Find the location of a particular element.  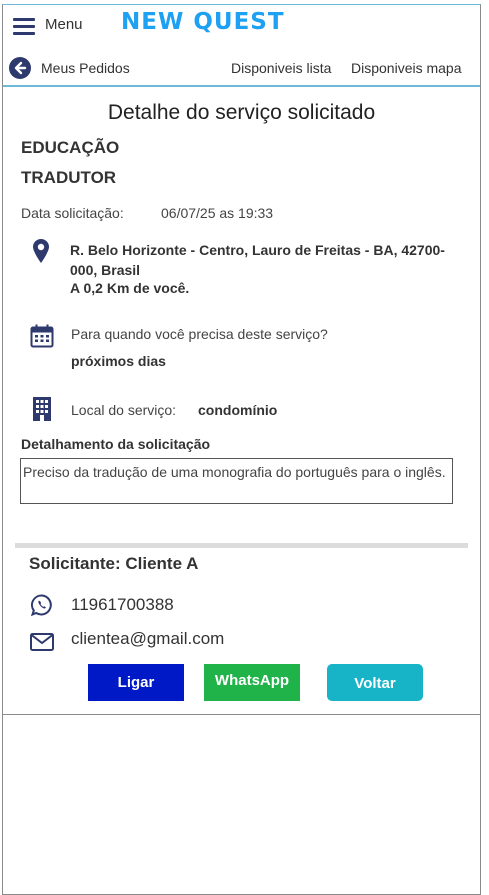

section-divider is located at coordinates (241, 545).